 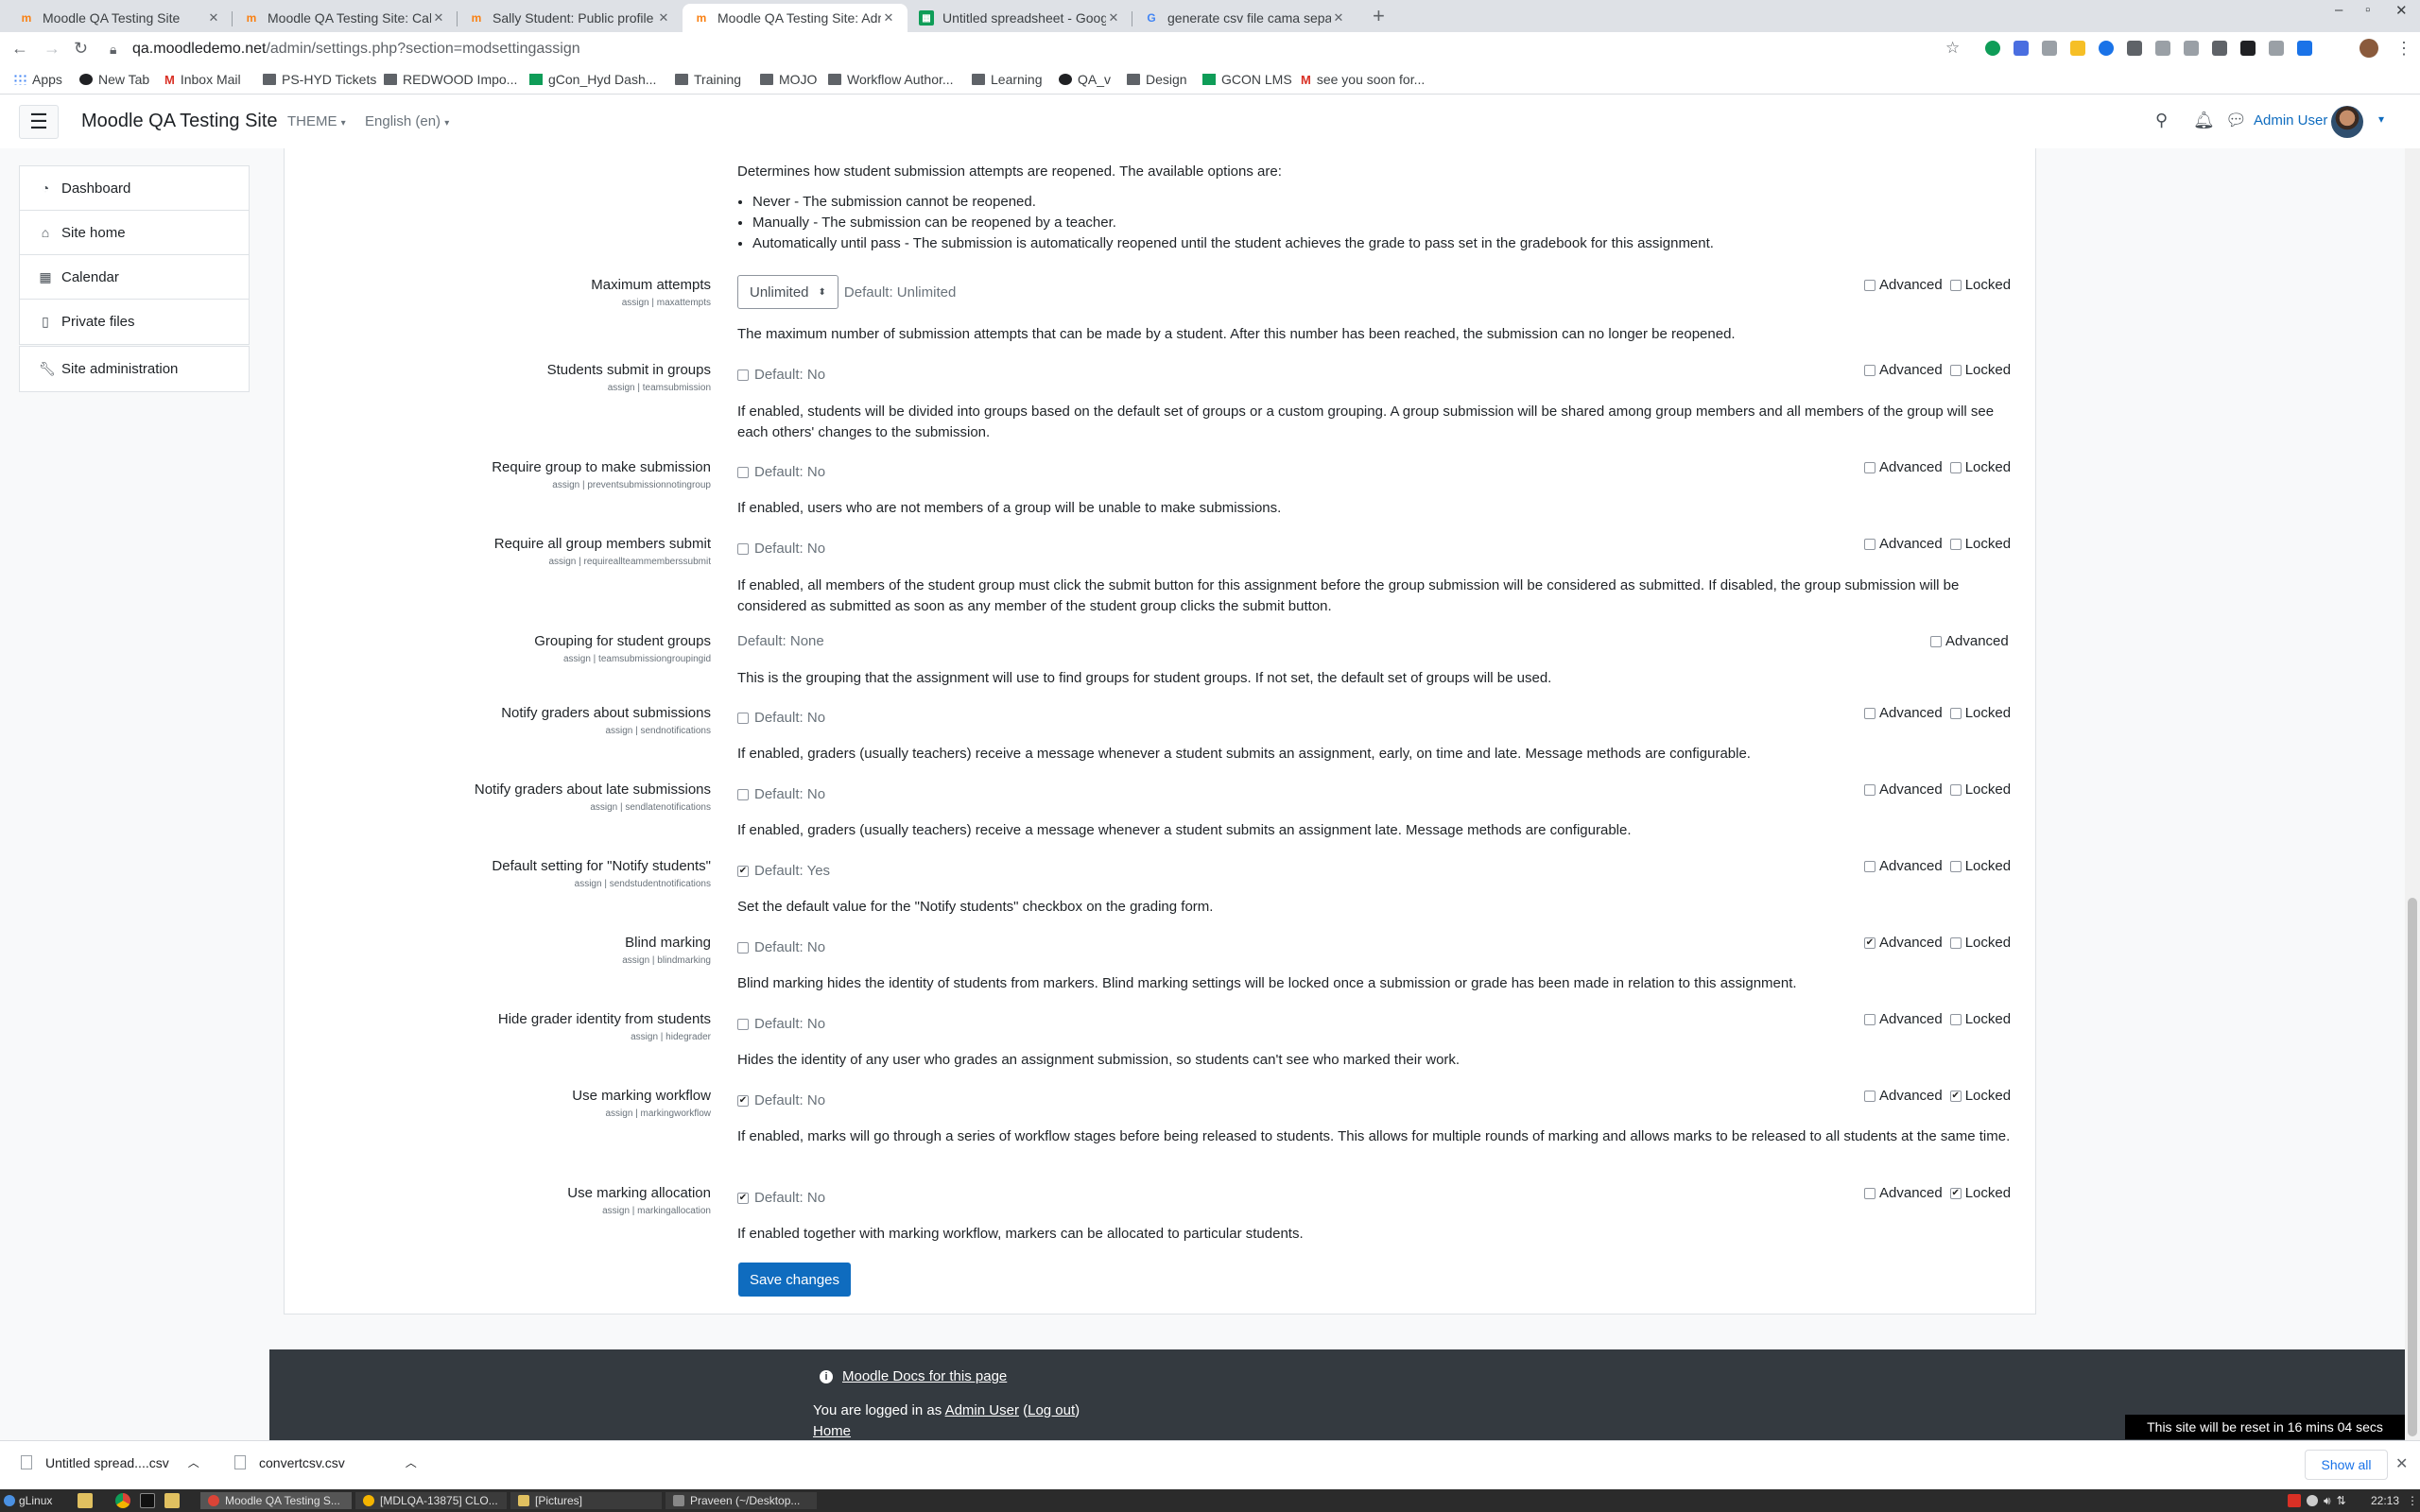 I want to click on bookmark-item: QA_v, so click(x=1085, y=79).